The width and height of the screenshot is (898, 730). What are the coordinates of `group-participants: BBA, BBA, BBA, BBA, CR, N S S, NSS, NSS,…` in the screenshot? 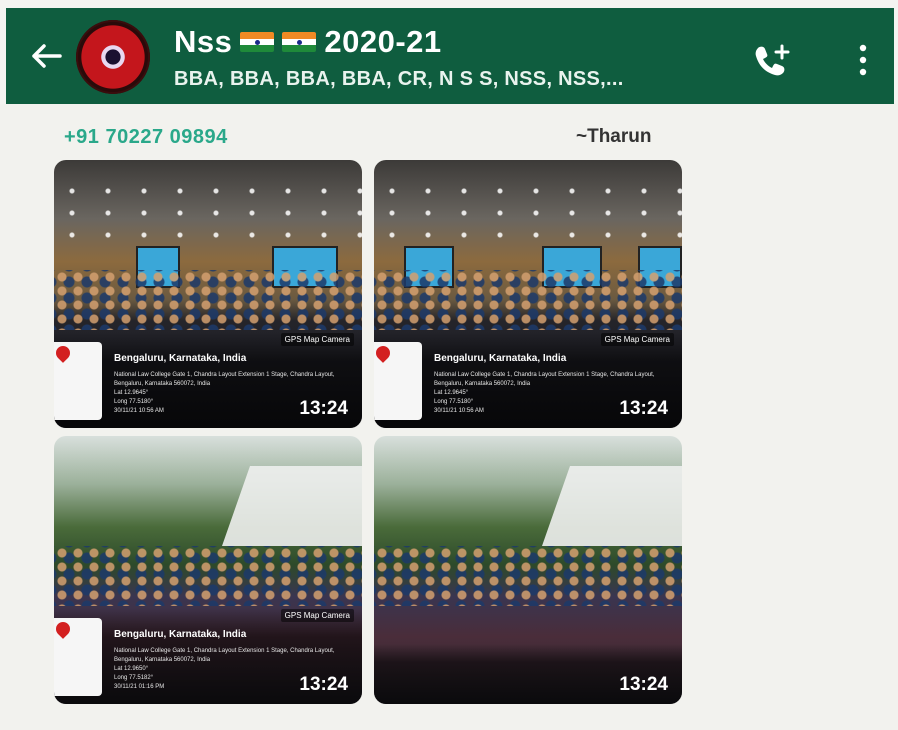 It's located at (399, 79).